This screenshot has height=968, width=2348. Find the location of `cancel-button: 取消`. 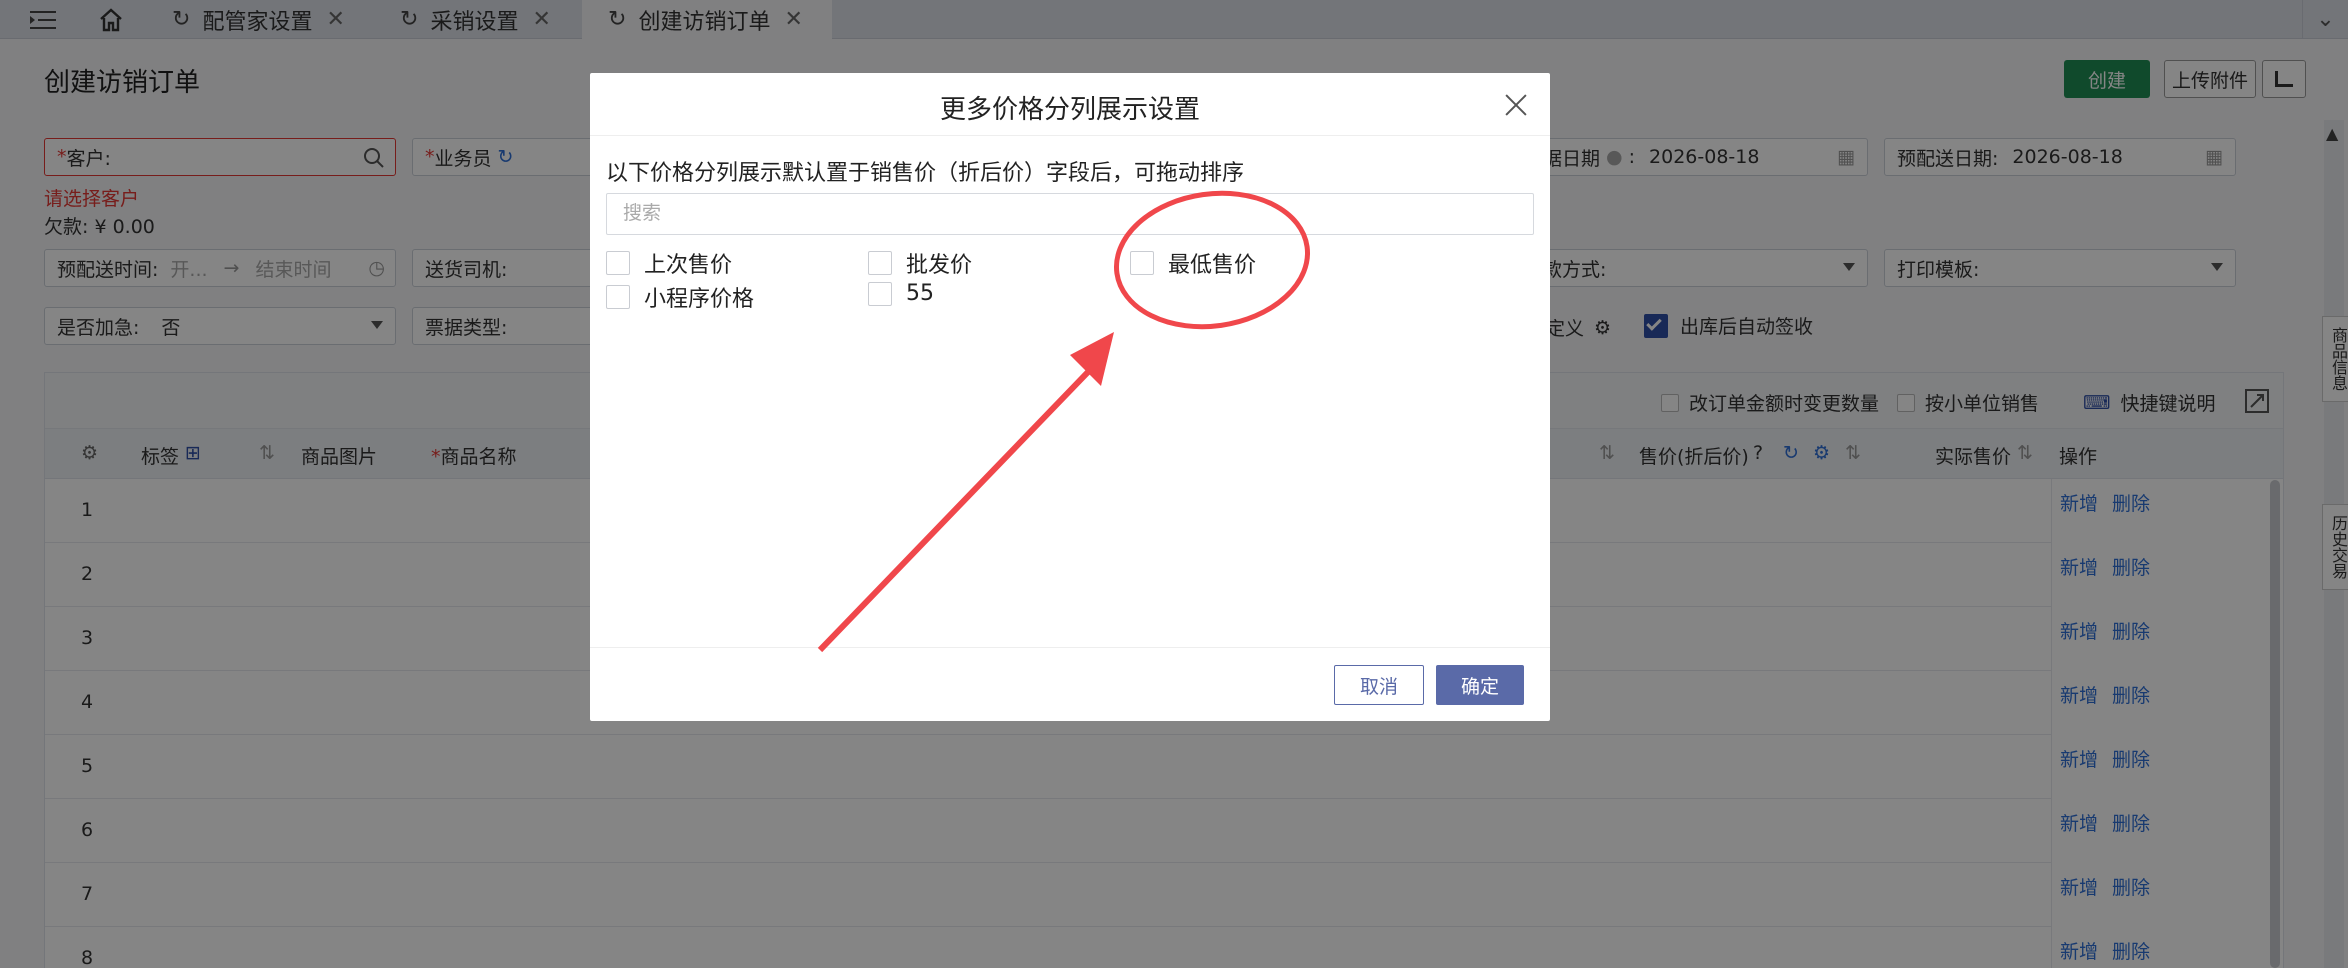

cancel-button: 取消 is located at coordinates (1379, 685).